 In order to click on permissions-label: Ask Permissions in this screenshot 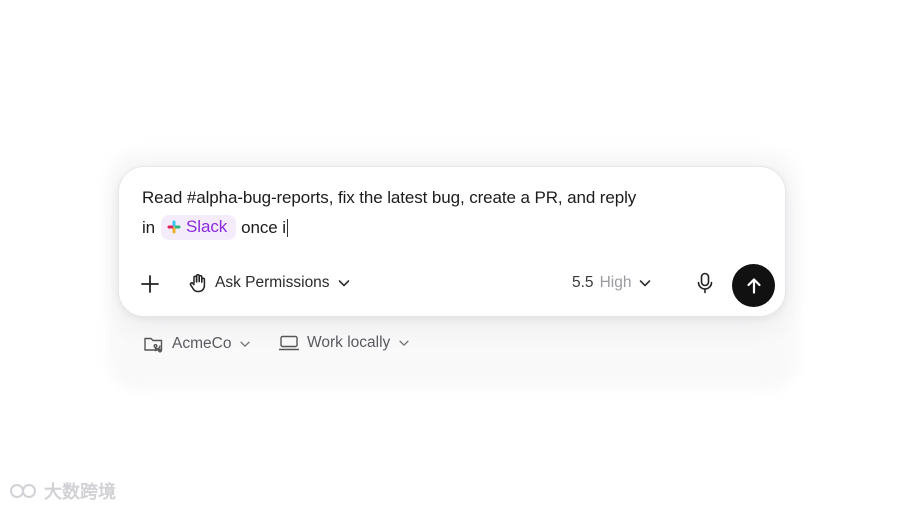, I will do `click(272, 282)`.